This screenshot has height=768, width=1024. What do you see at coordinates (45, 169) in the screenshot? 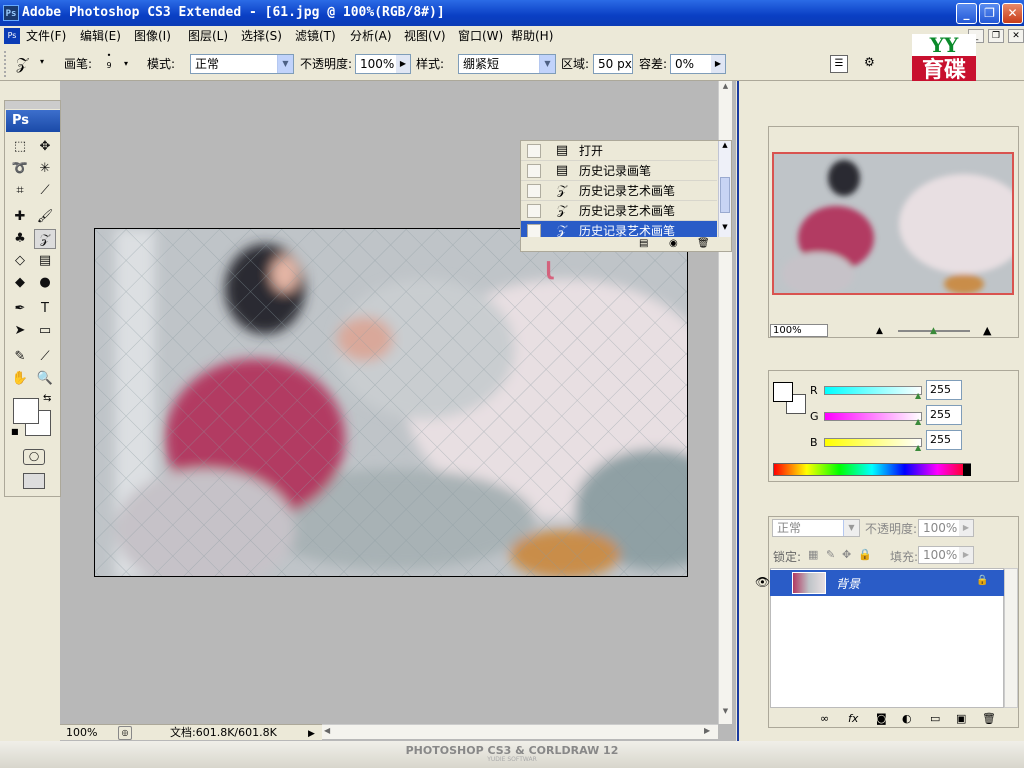
I see `magic-wand-icon: ✳` at bounding box center [45, 169].